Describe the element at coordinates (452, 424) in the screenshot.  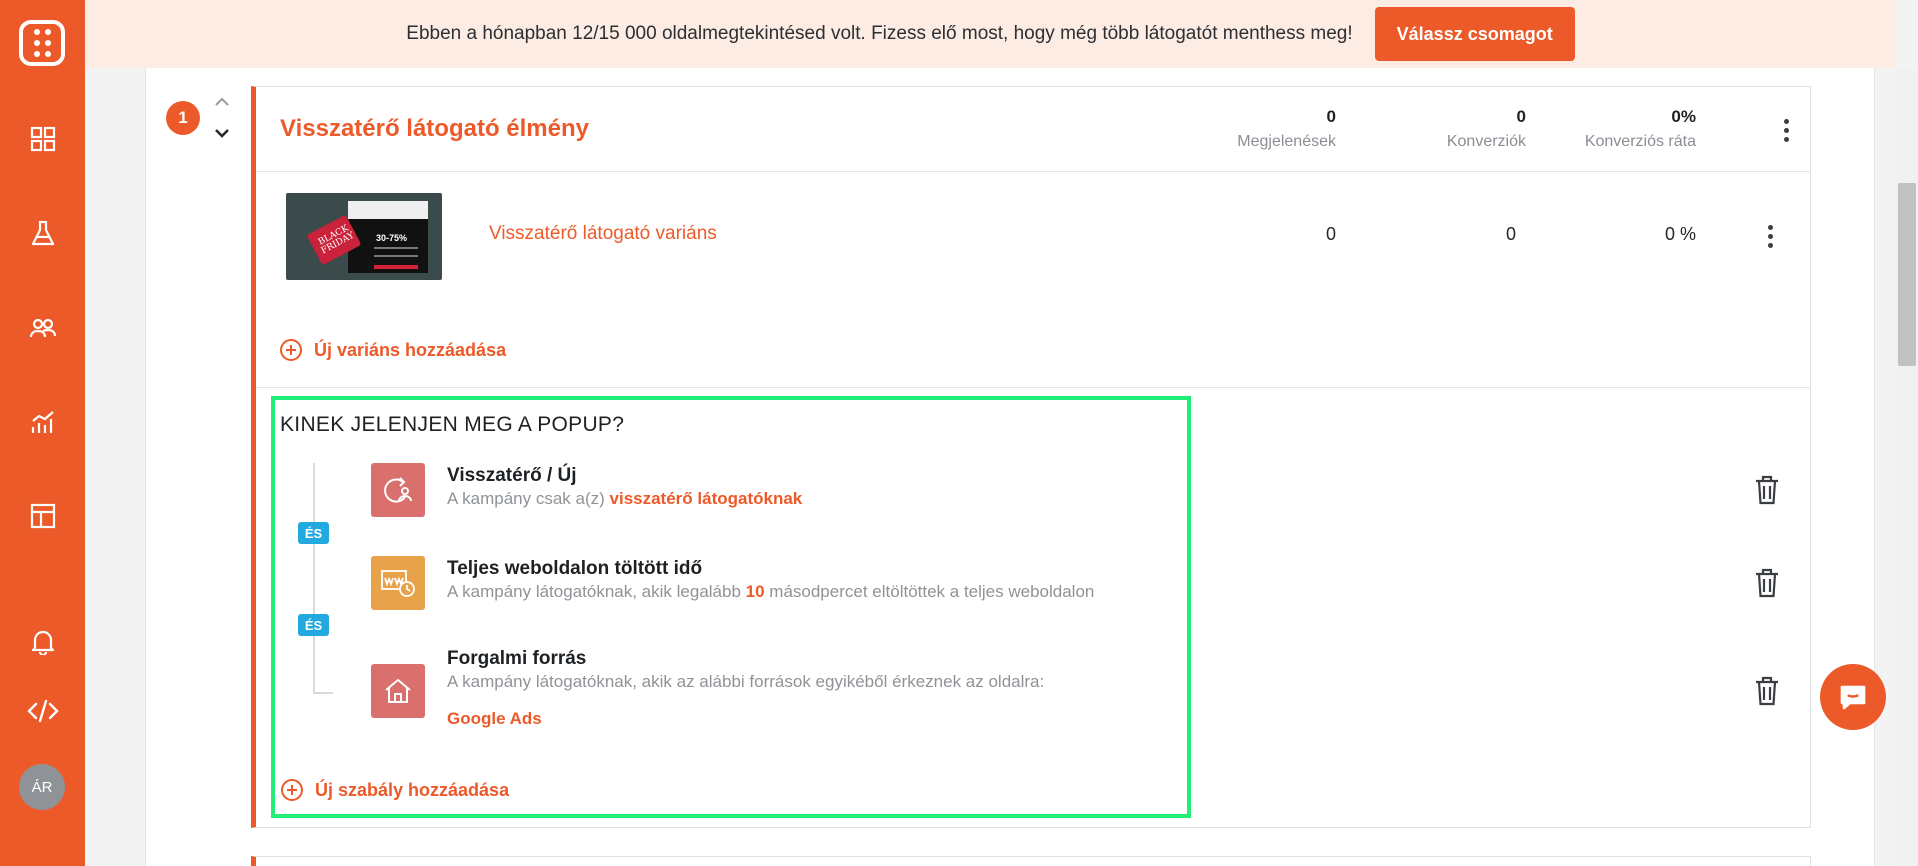
I see `targeting-heading: KINEK JELENJEN MEG A POPUP?` at that location.